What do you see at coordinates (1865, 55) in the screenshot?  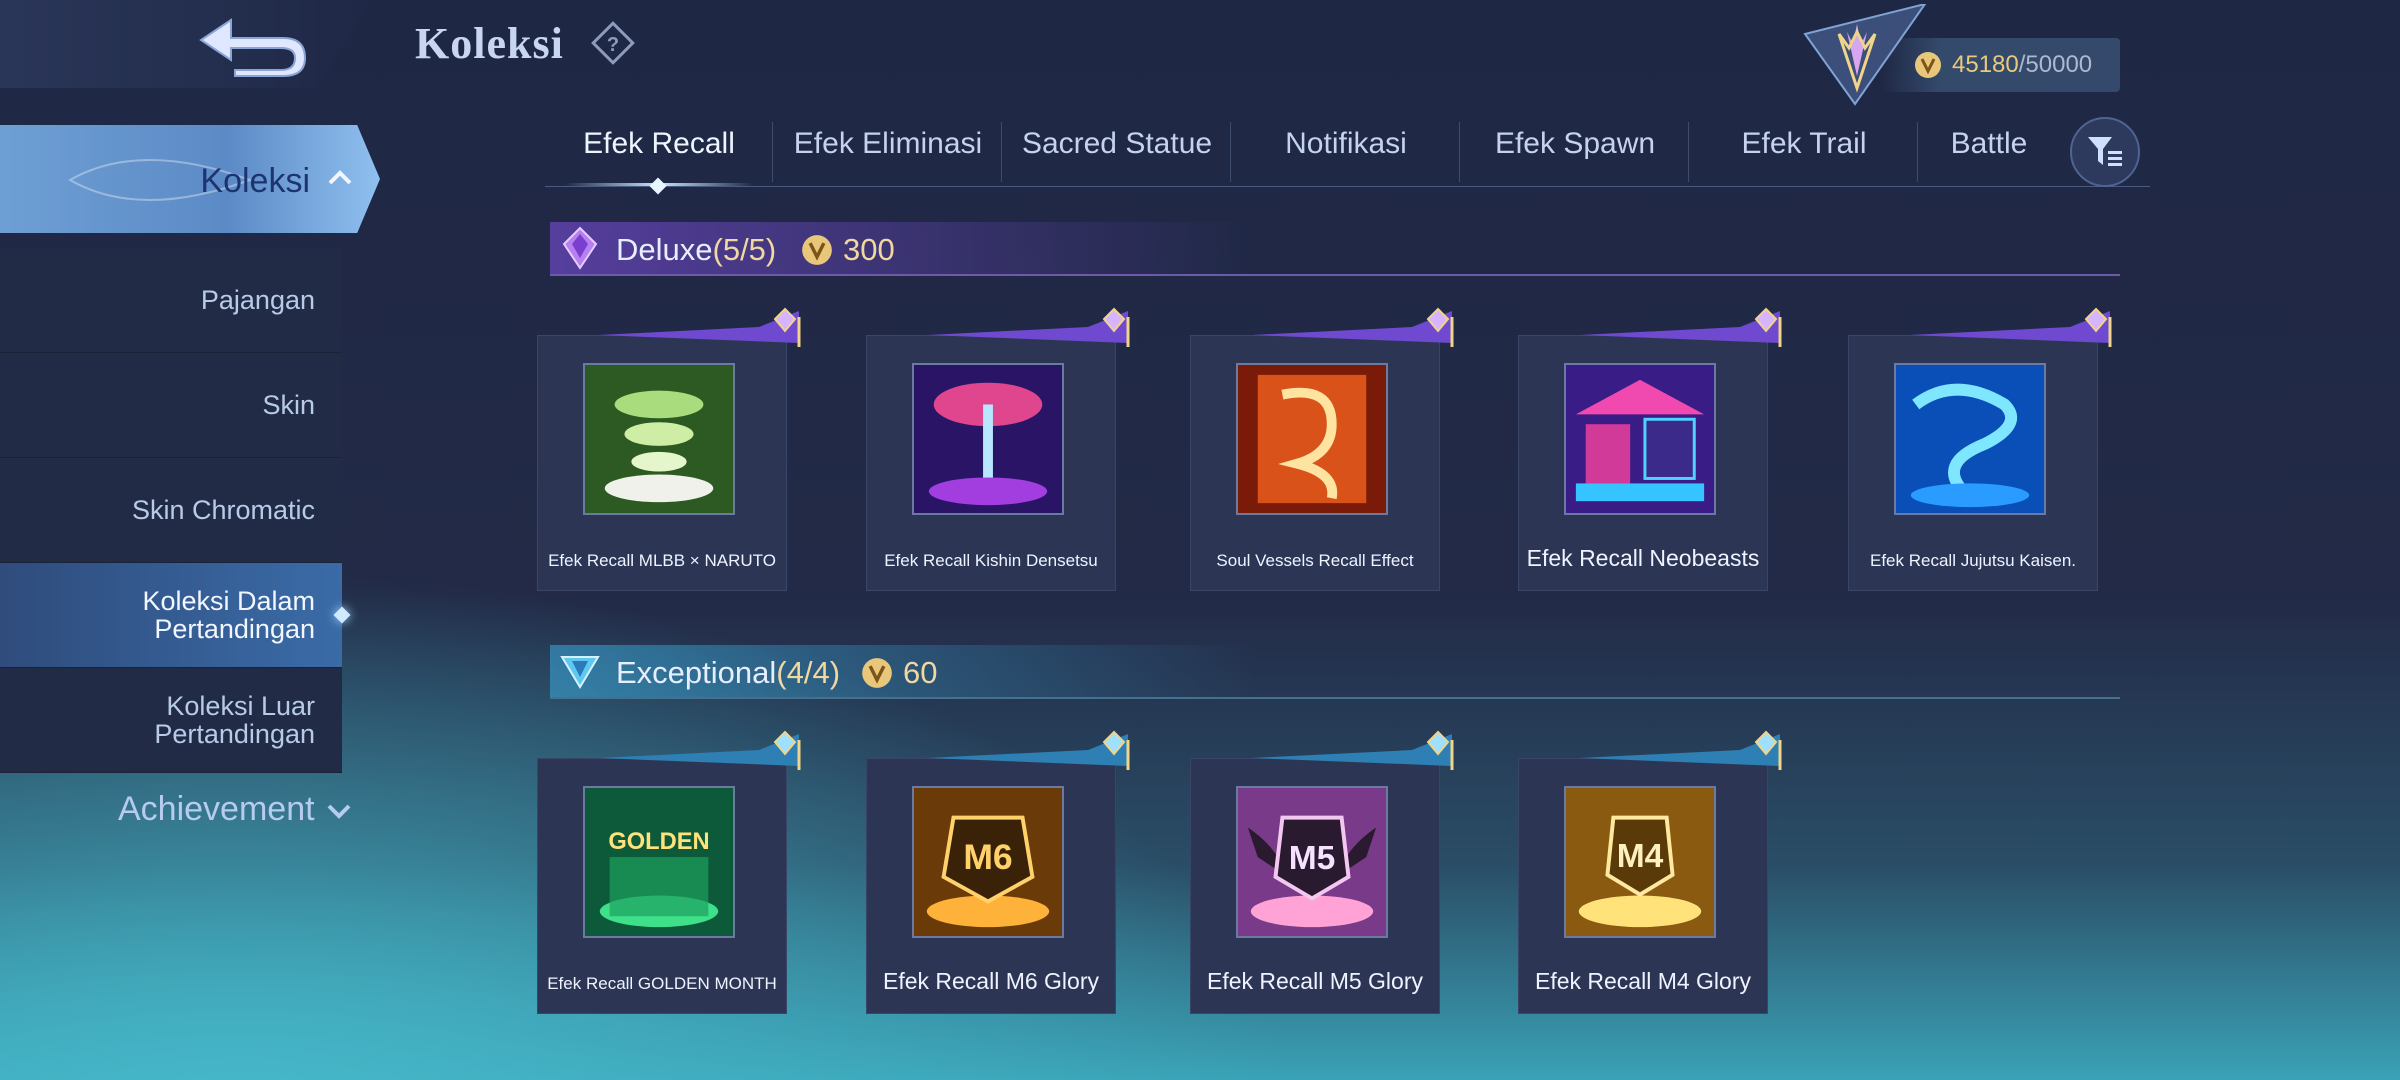 I see `rank-emblem-icon` at bounding box center [1865, 55].